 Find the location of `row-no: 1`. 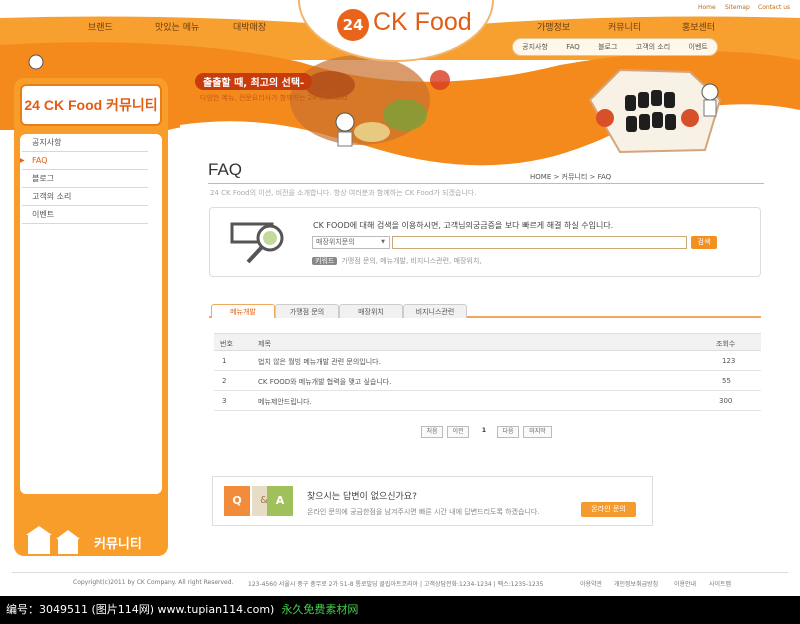

row-no: 1 is located at coordinates (224, 361).